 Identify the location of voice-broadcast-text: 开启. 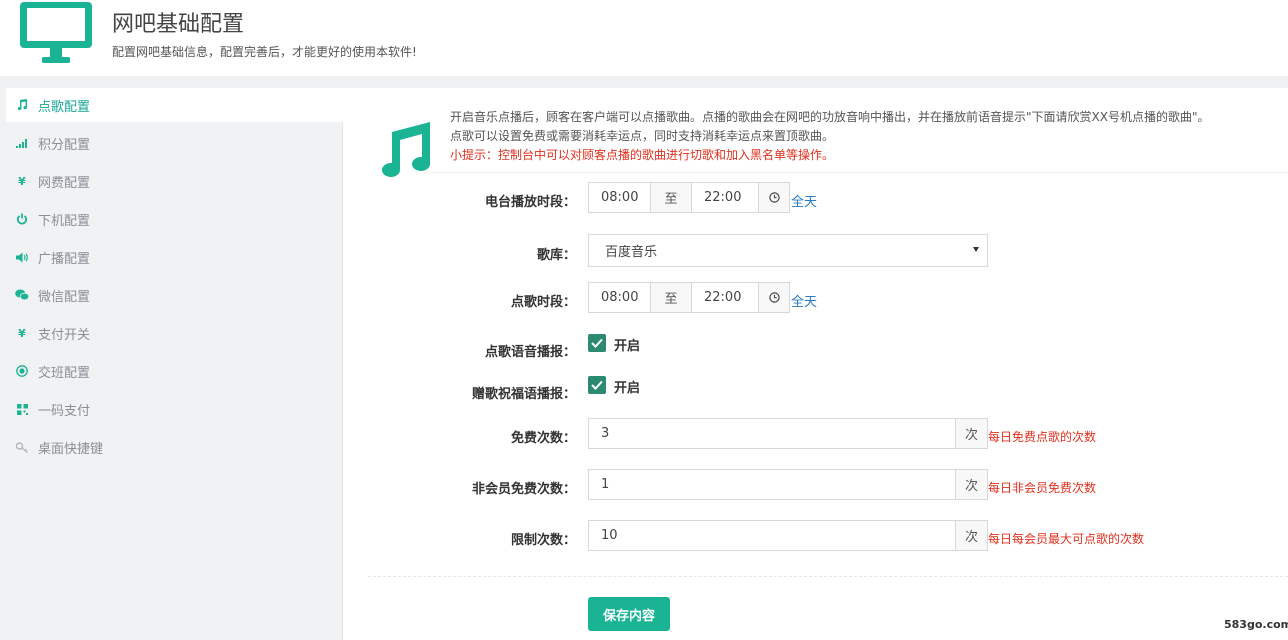
(627, 346).